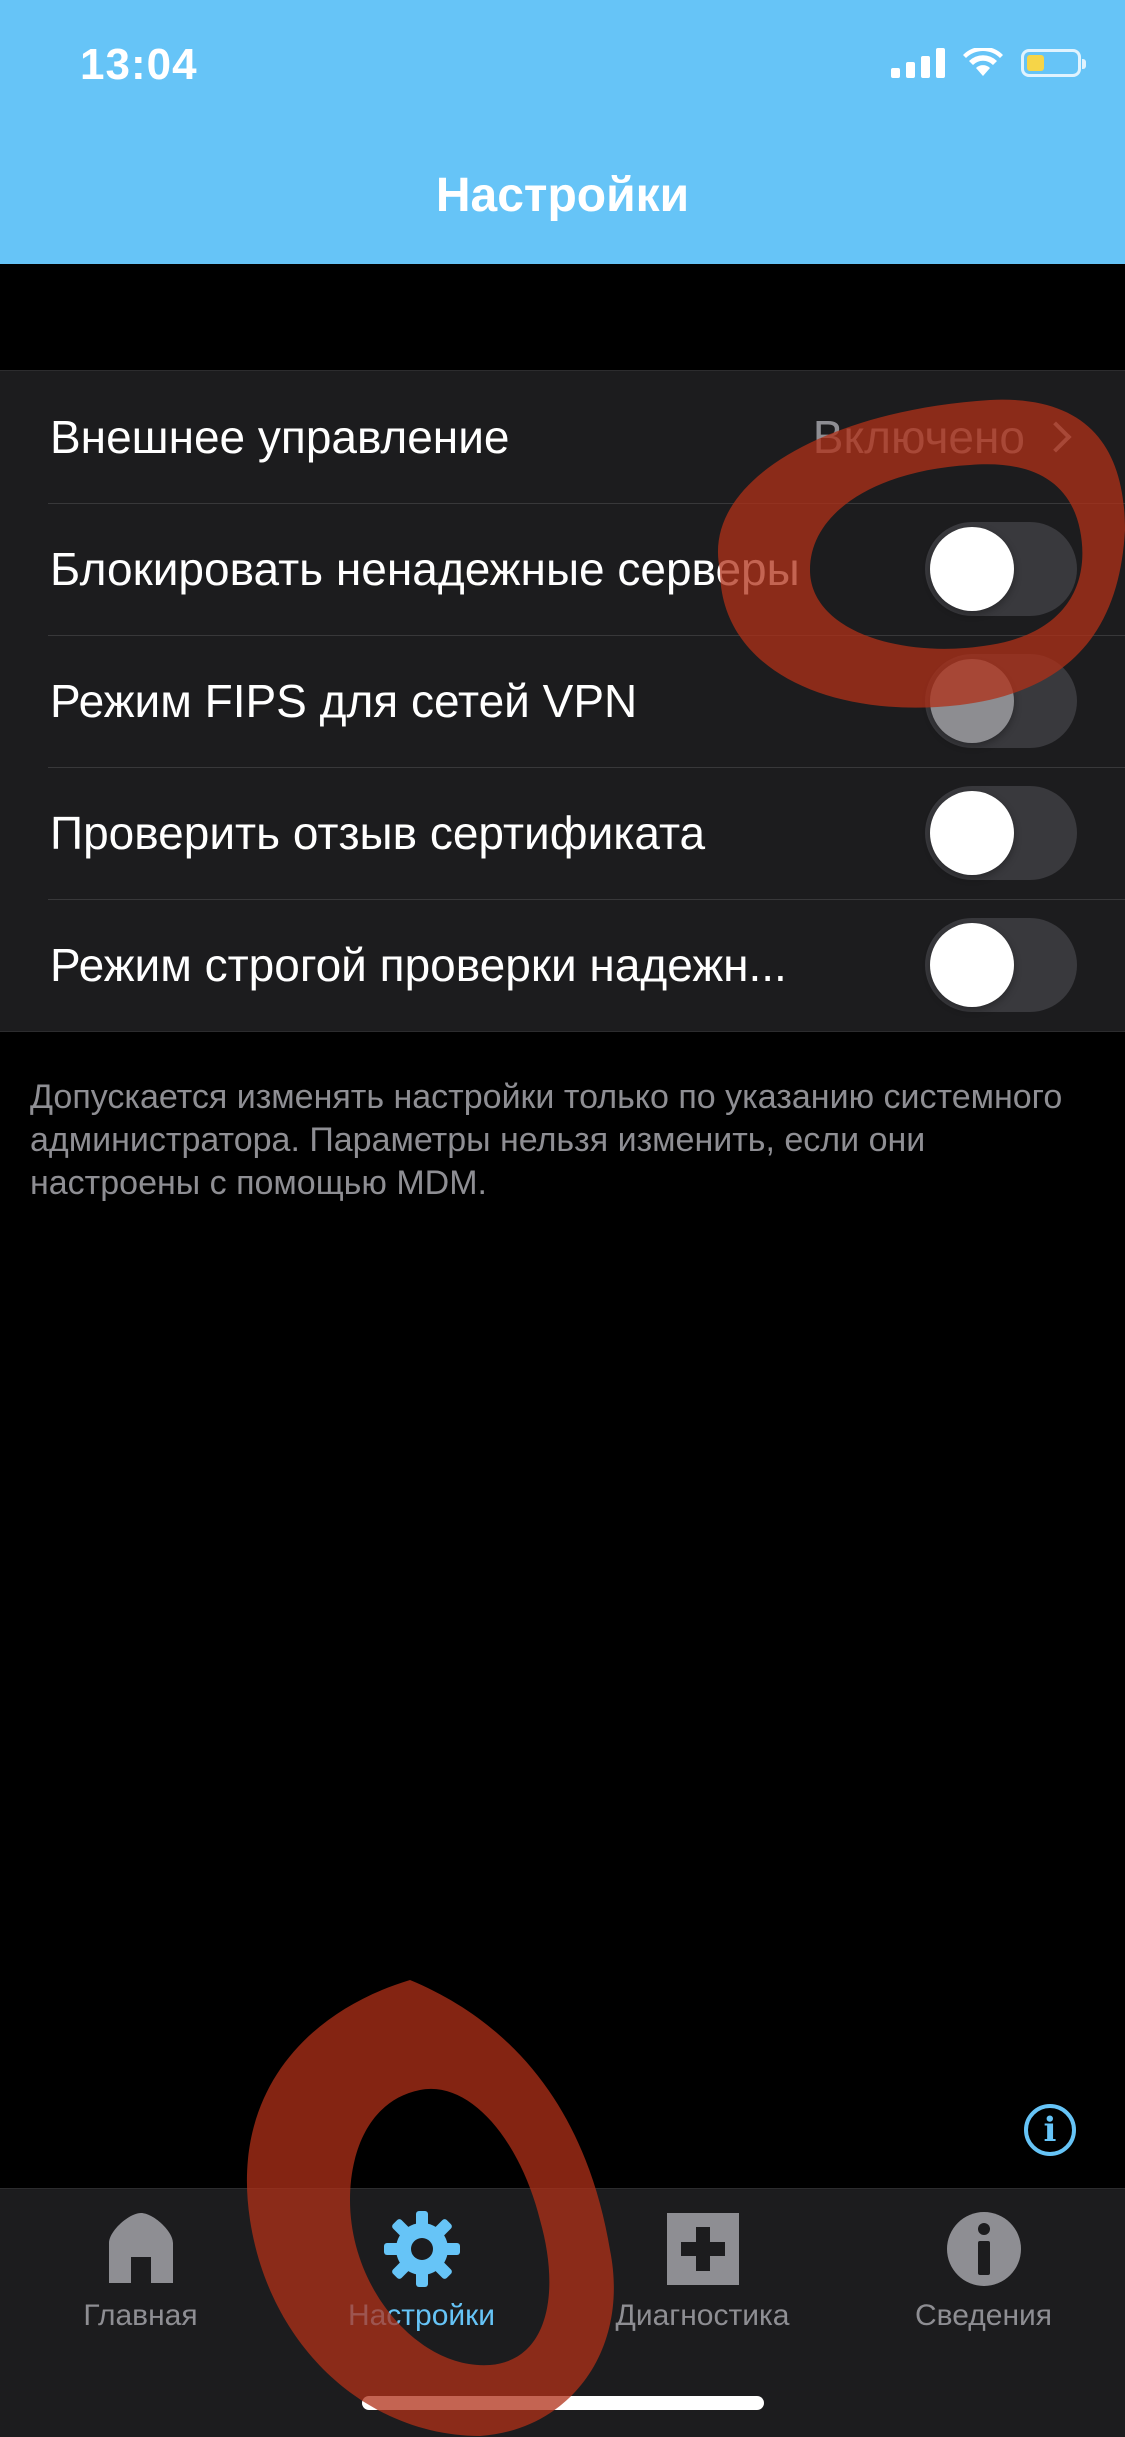  What do you see at coordinates (918, 437) in the screenshot?
I see `external-control-value: Включено` at bounding box center [918, 437].